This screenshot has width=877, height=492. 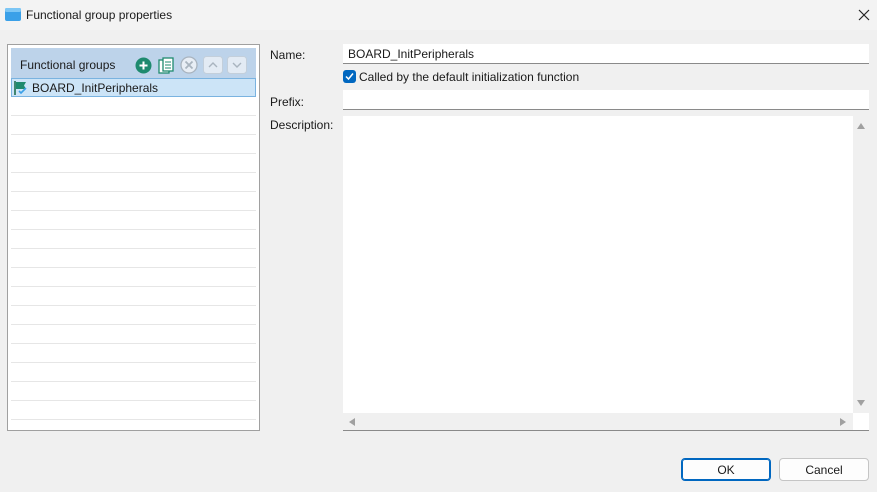 I want to click on move-up-button, so click(x=213, y=65).